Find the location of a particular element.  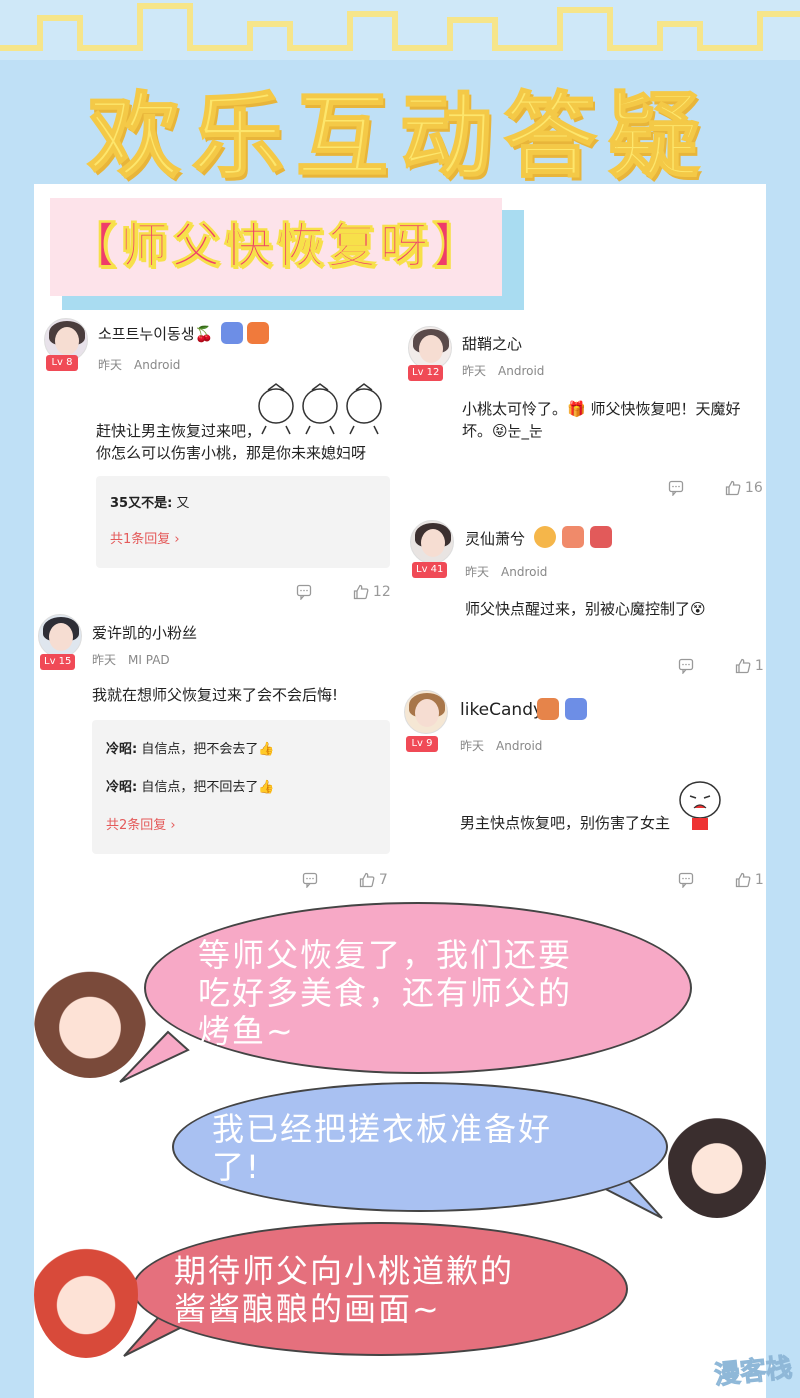

reply-user: 35又不是: is located at coordinates (141, 503).